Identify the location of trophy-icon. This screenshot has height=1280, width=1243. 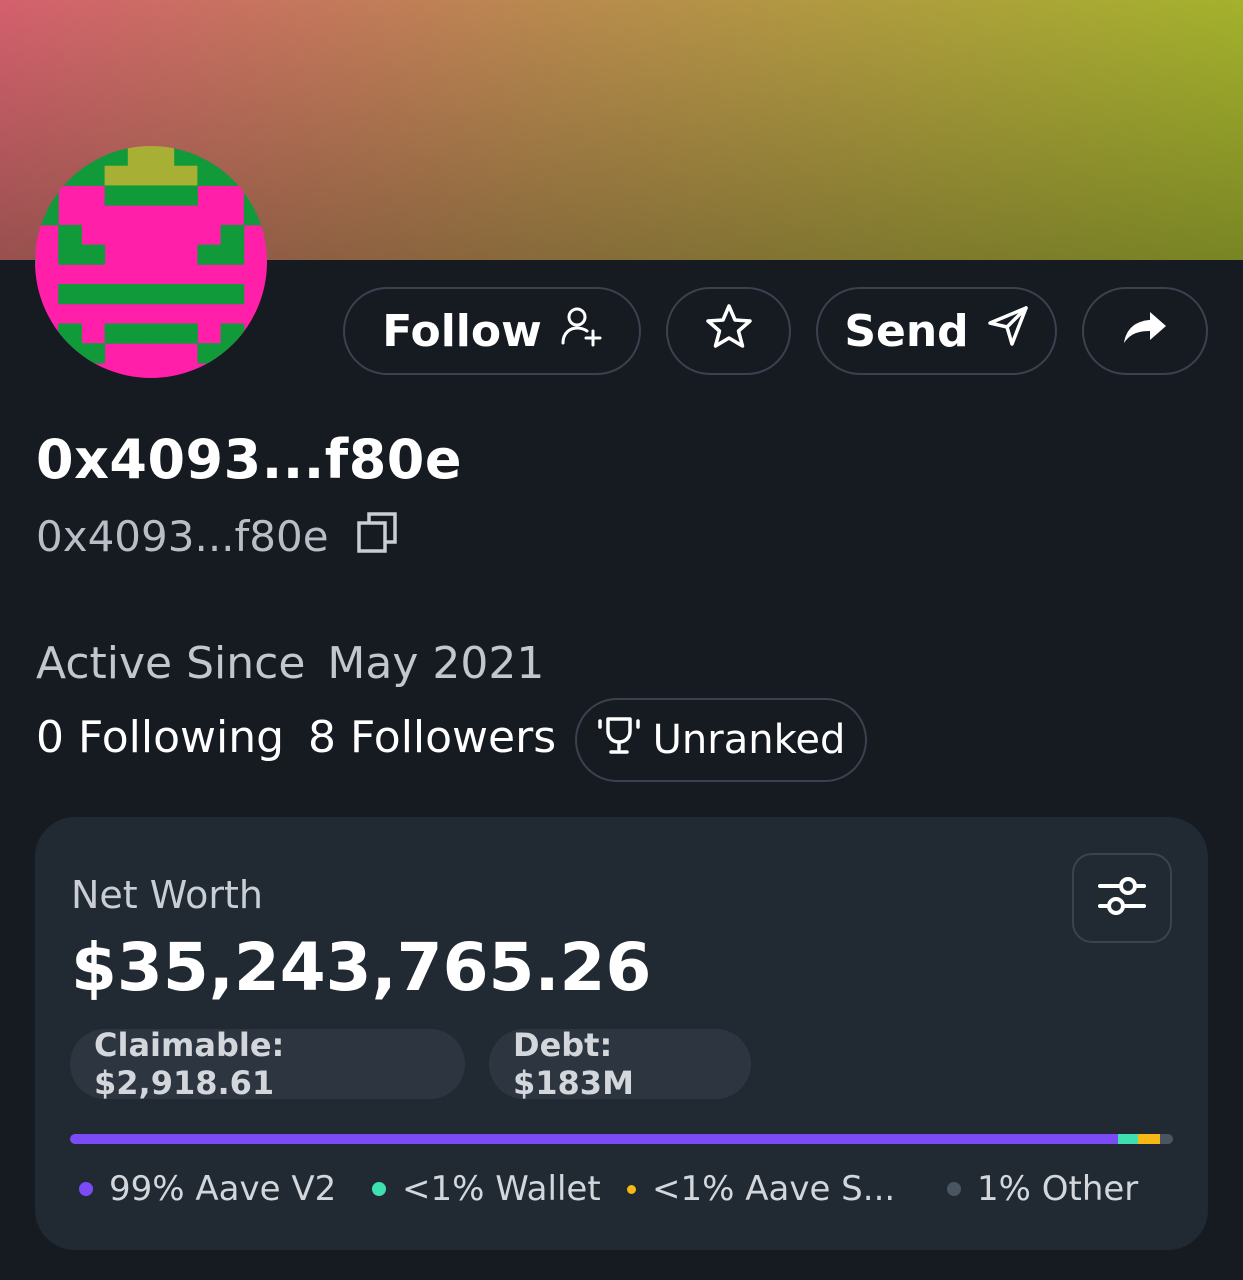
(625, 740).